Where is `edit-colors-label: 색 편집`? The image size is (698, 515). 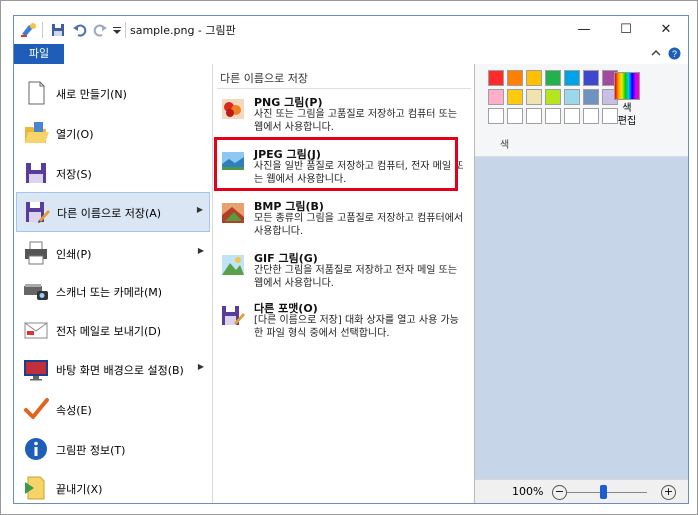
edit-colors-label: 색 편집 is located at coordinates (627, 115).